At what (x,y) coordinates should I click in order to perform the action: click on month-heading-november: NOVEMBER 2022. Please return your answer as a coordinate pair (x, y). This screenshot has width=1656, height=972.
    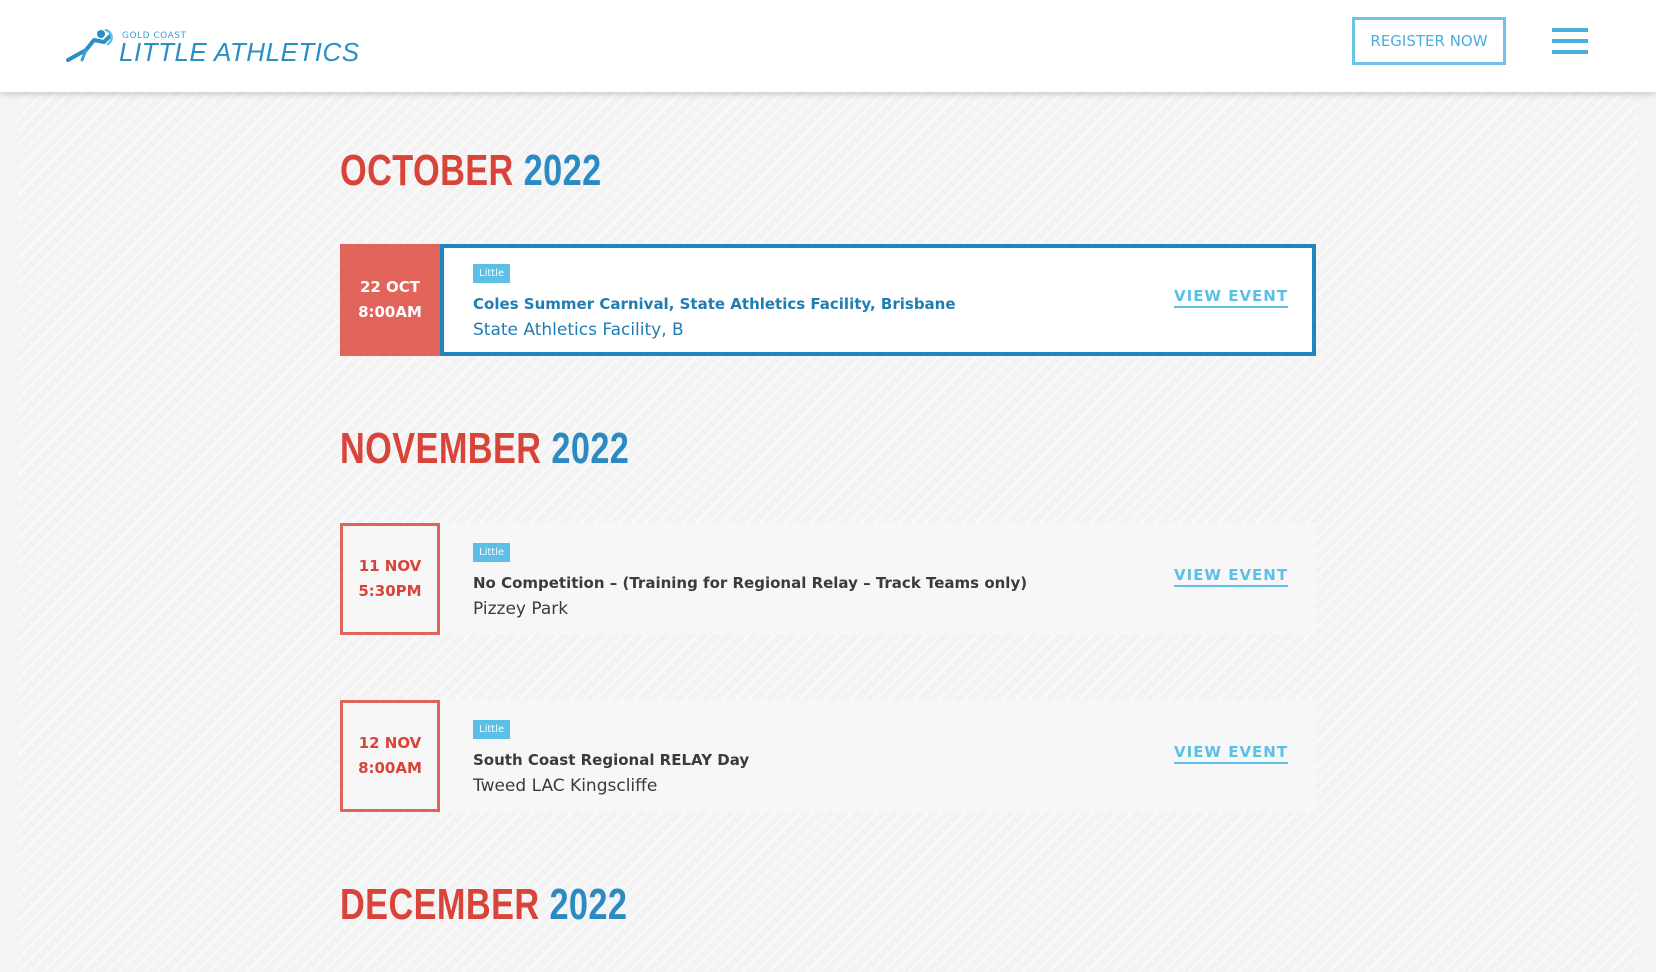
    Looking at the image, I should click on (484, 449).